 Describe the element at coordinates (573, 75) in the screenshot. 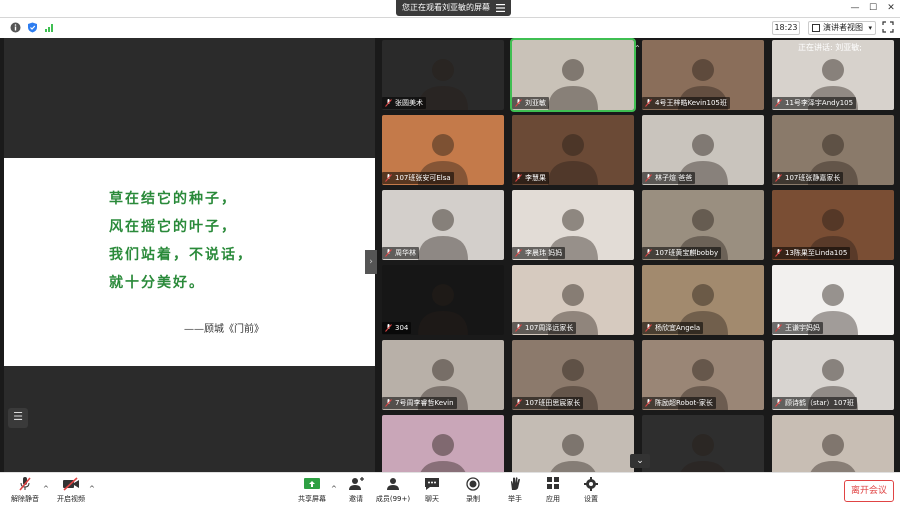

I see `participant-tile: 刘亚敏` at that location.